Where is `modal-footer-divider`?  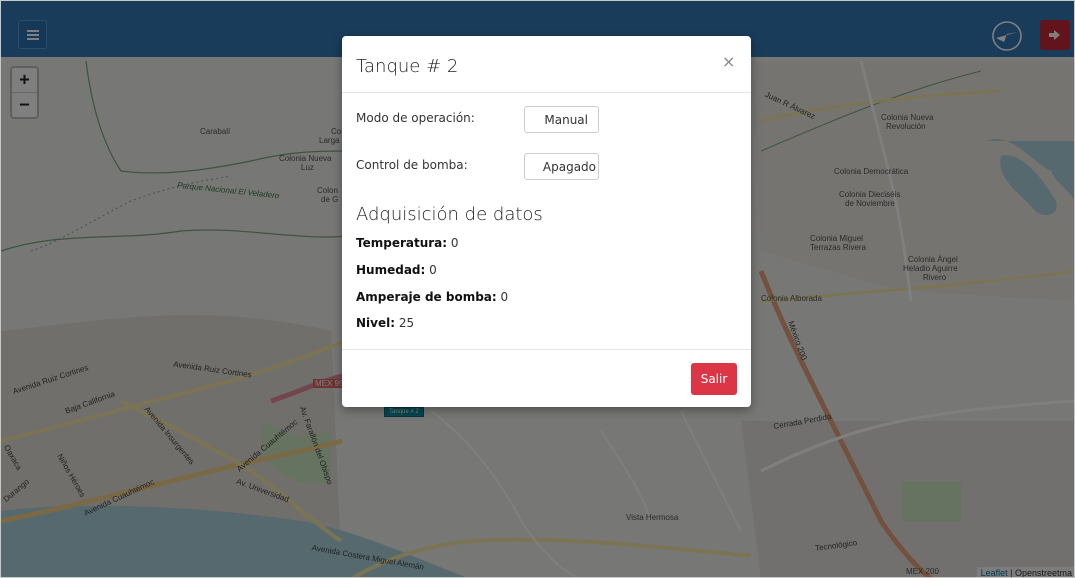
modal-footer-divider is located at coordinates (546, 349).